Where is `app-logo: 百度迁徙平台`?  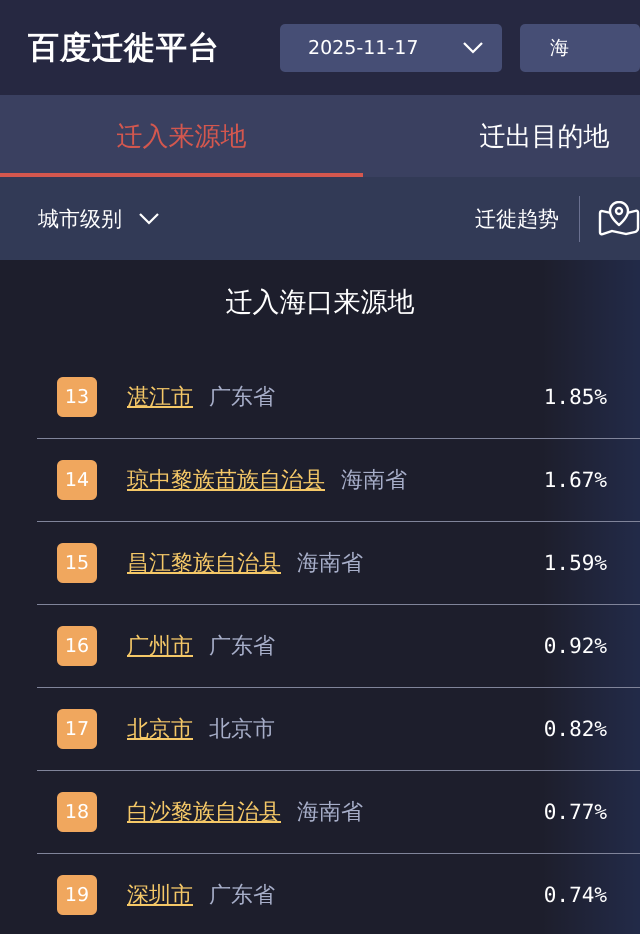 app-logo: 百度迁徙平台 is located at coordinates (124, 48).